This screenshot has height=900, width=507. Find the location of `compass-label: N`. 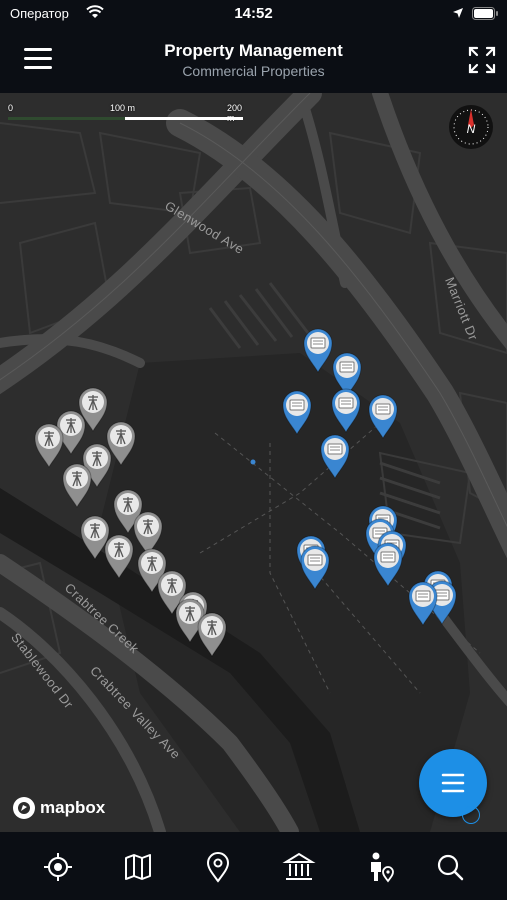

compass-label: N is located at coordinates (471, 129).